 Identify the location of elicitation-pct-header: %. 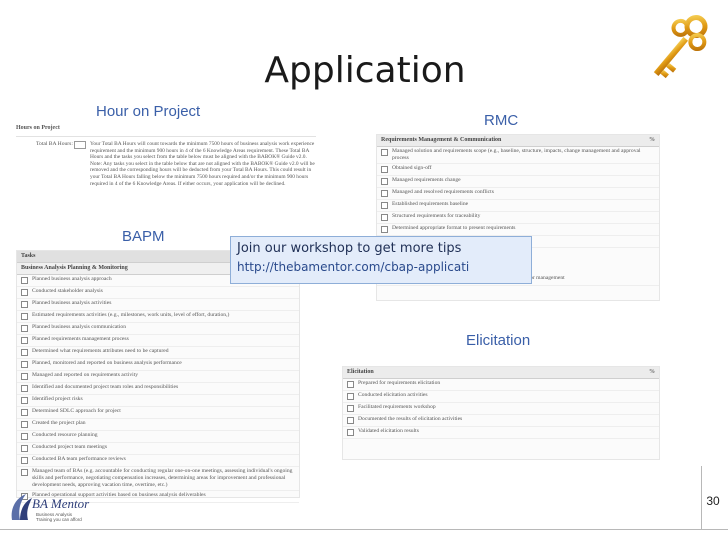
(652, 372).